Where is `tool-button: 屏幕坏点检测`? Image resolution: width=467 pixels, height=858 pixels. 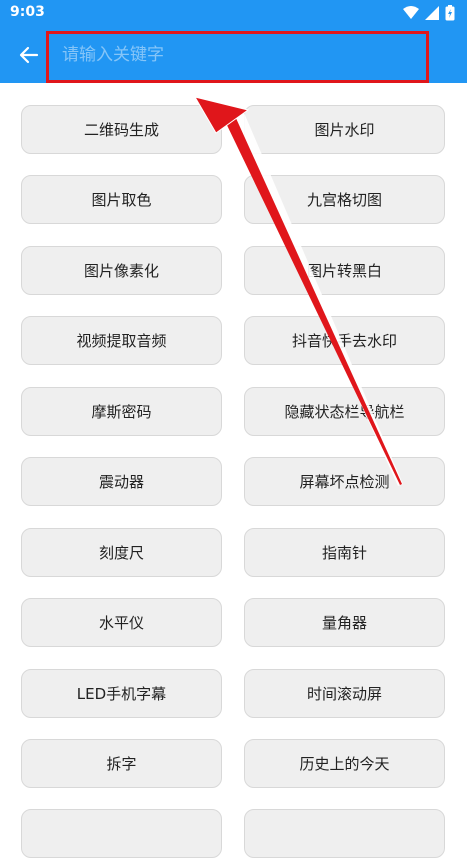
tool-button: 屏幕坏点检测 is located at coordinates (344, 481).